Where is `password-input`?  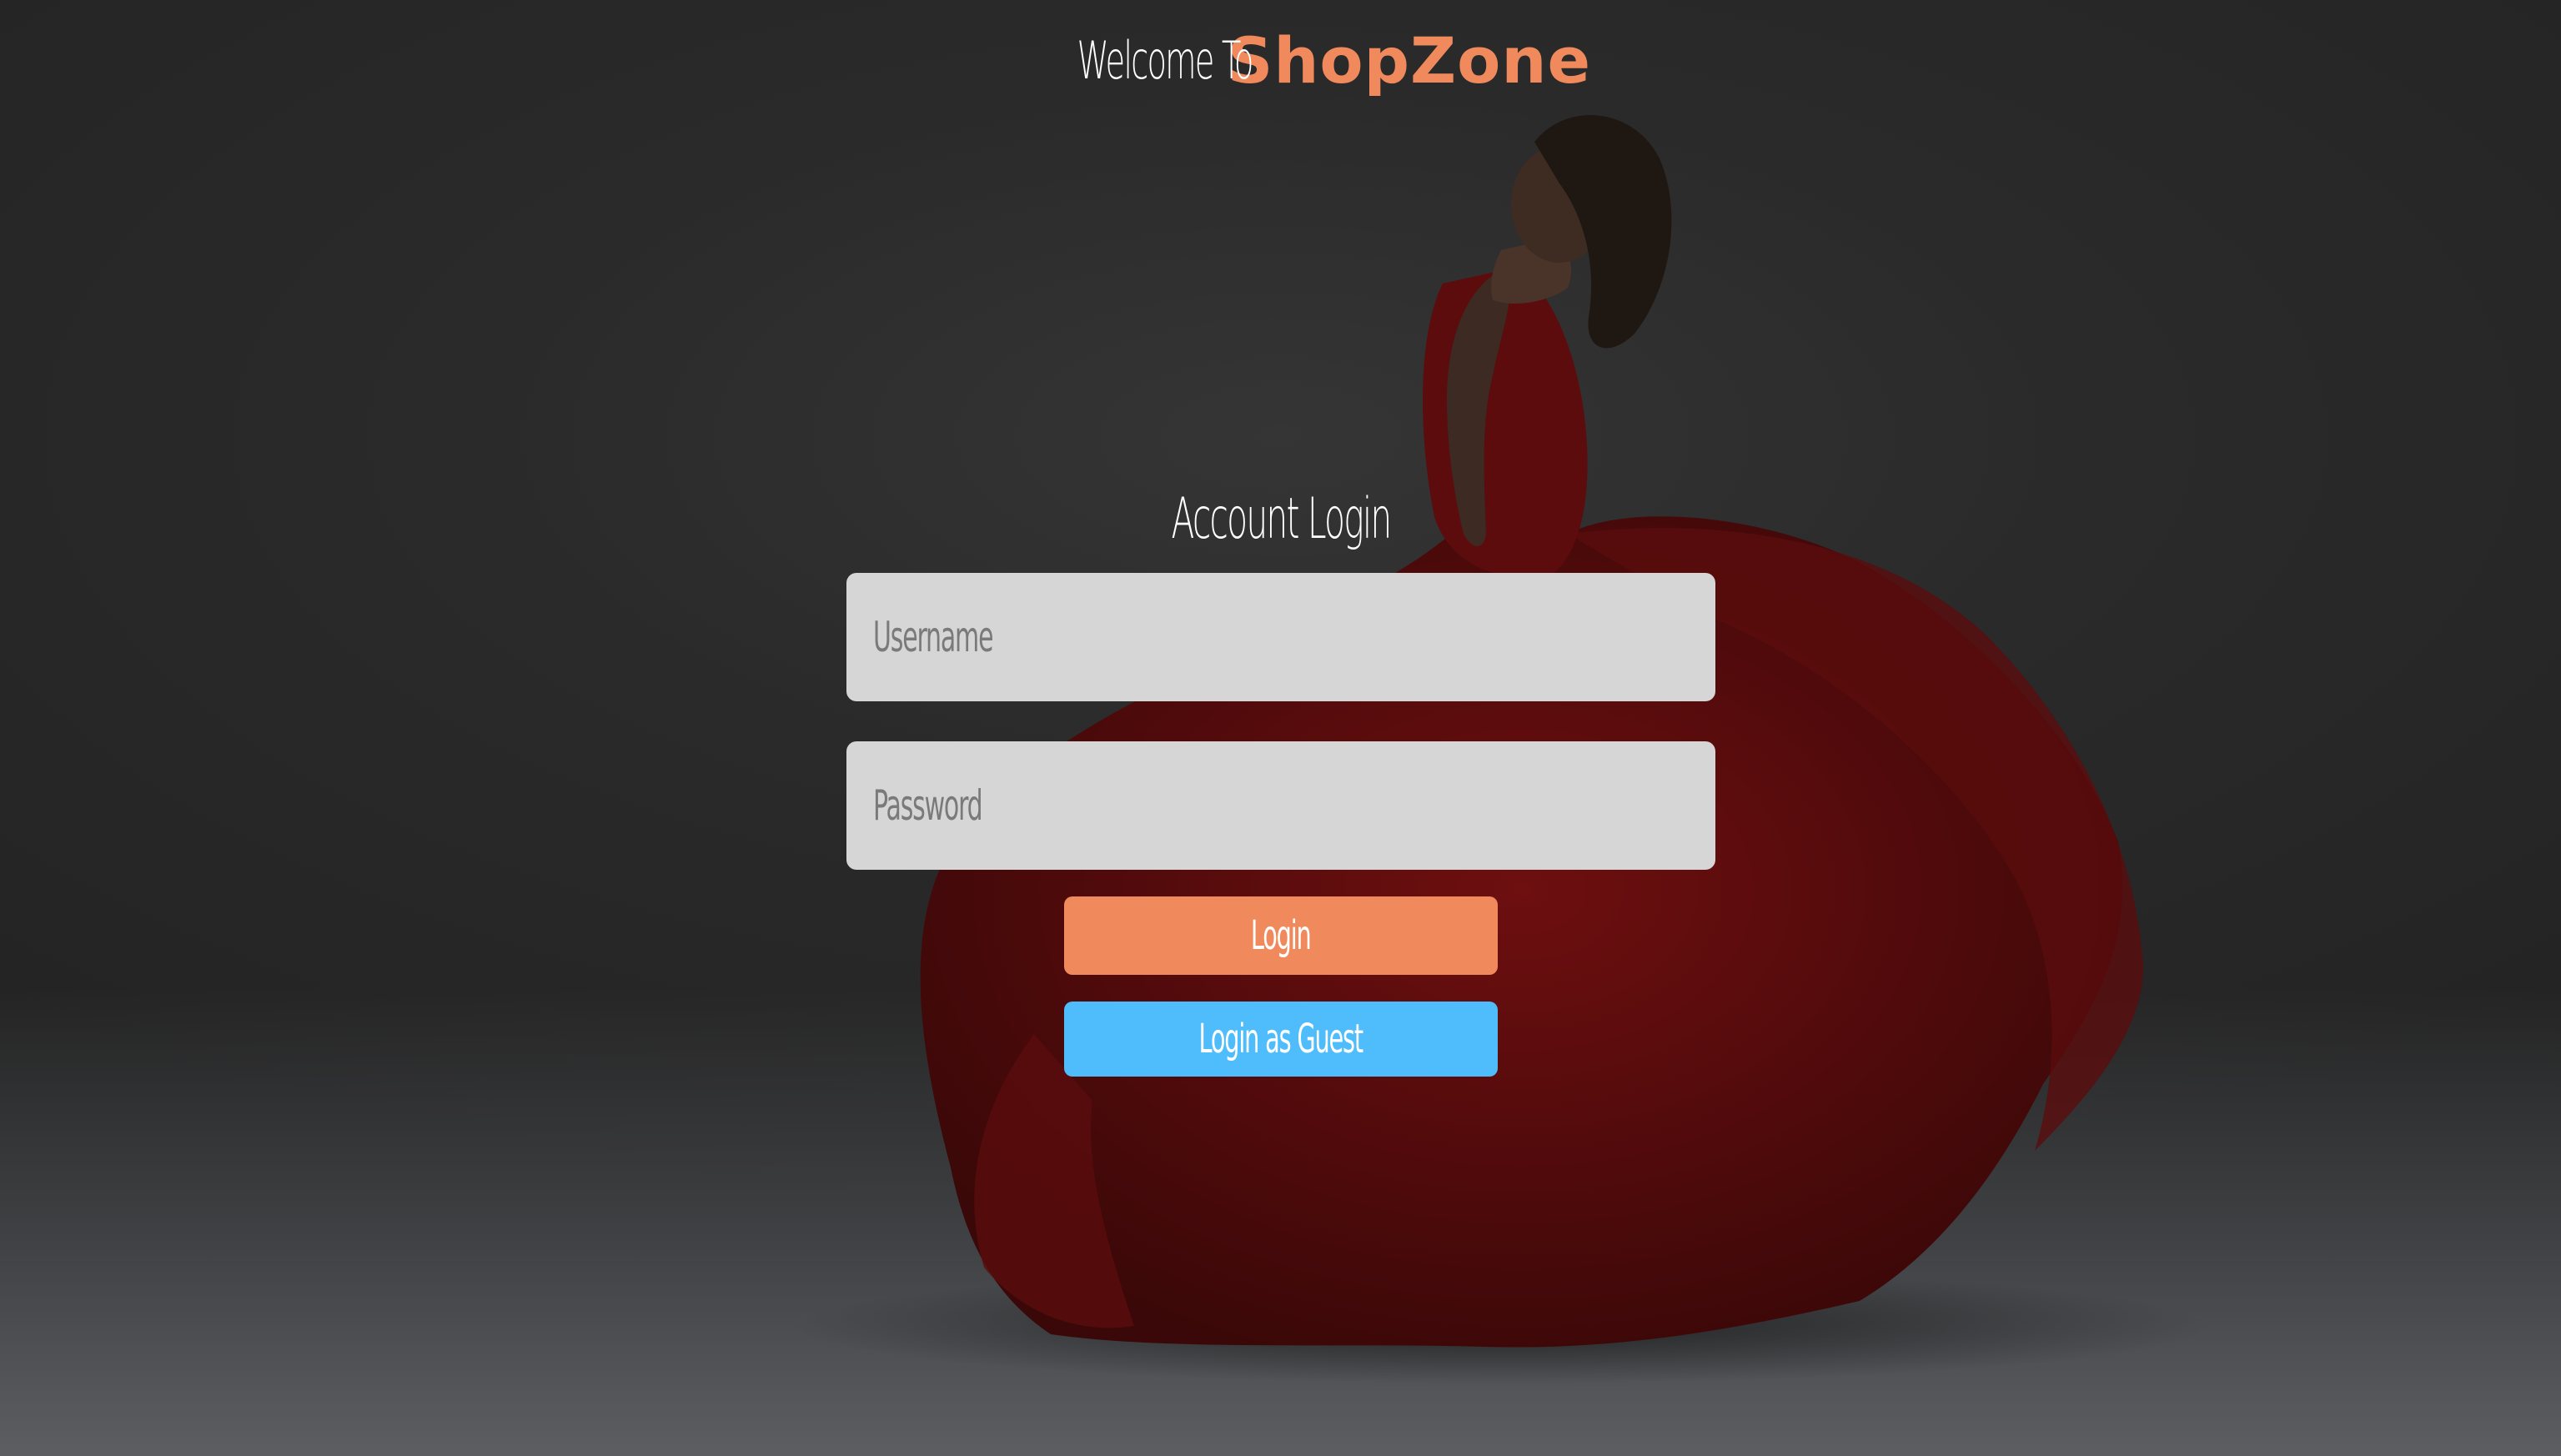 password-input is located at coordinates (1280, 805).